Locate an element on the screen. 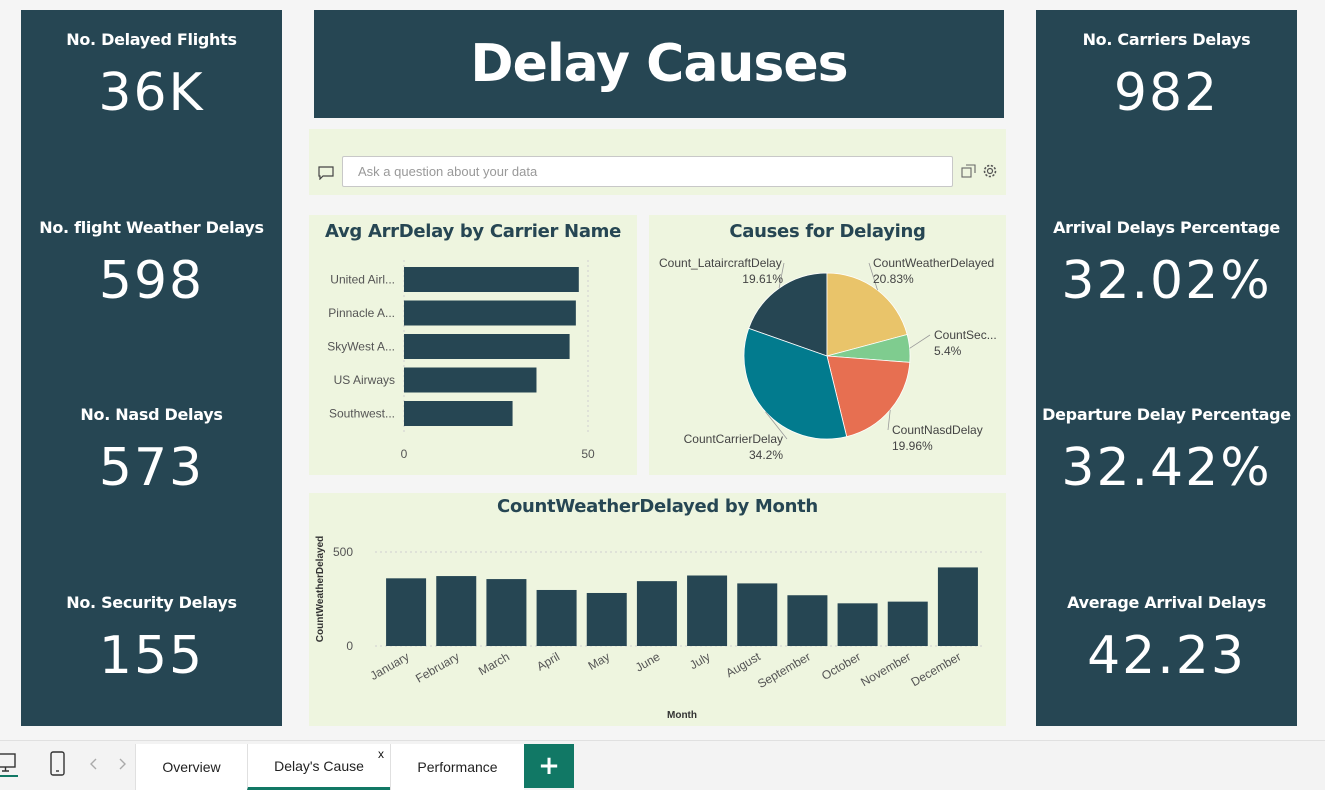 Image resolution: width=1325 pixels, height=790 pixels. category-label: October is located at coordinates (841, 665).